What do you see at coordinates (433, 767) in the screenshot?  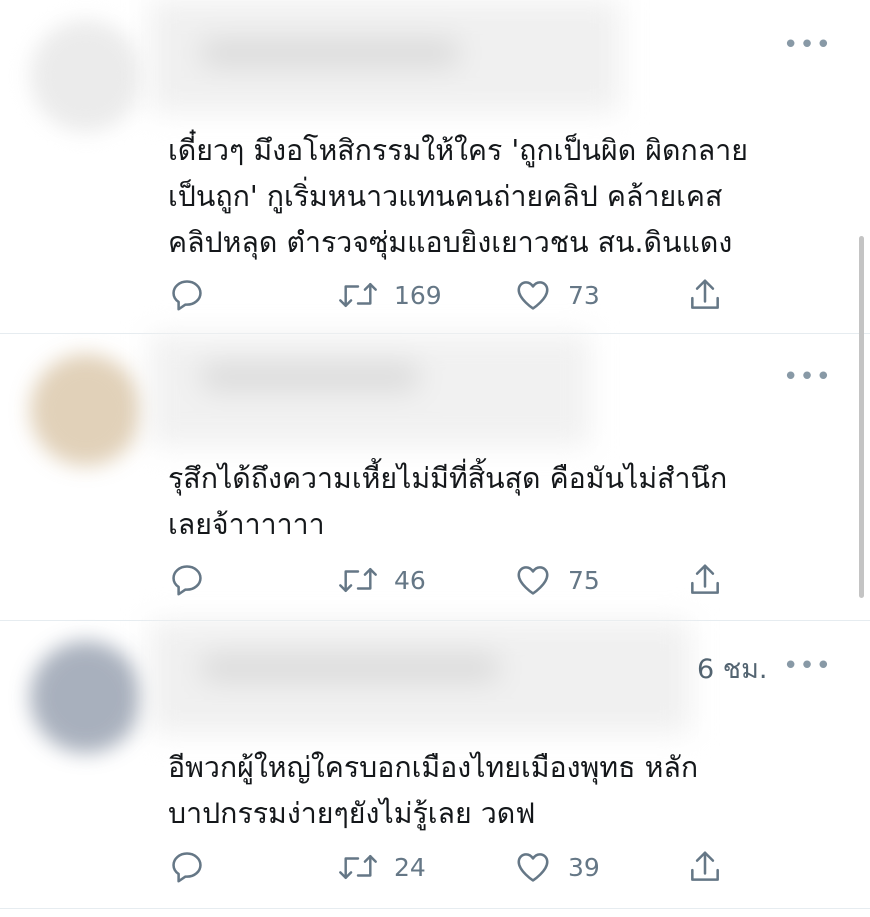 I see `tweet-text-line: อีพวกผู้ใหญ่ใครบอกเมืองไทยเมืองพุทธ หลัก` at bounding box center [433, 767].